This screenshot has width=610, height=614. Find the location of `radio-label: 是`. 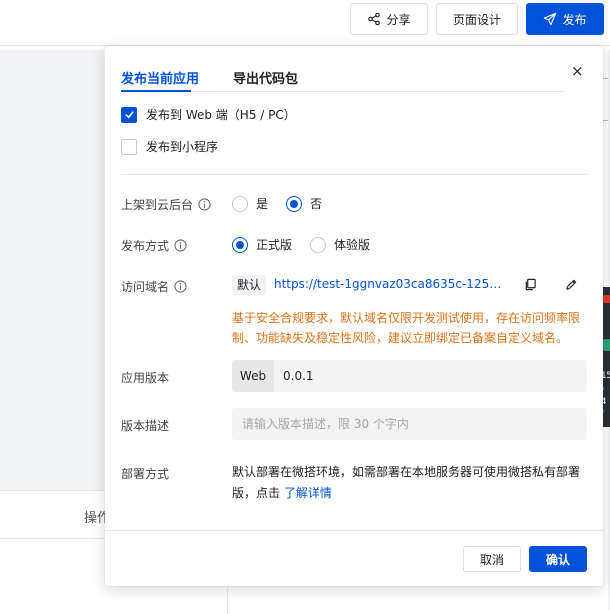

radio-label: 是 is located at coordinates (262, 204).